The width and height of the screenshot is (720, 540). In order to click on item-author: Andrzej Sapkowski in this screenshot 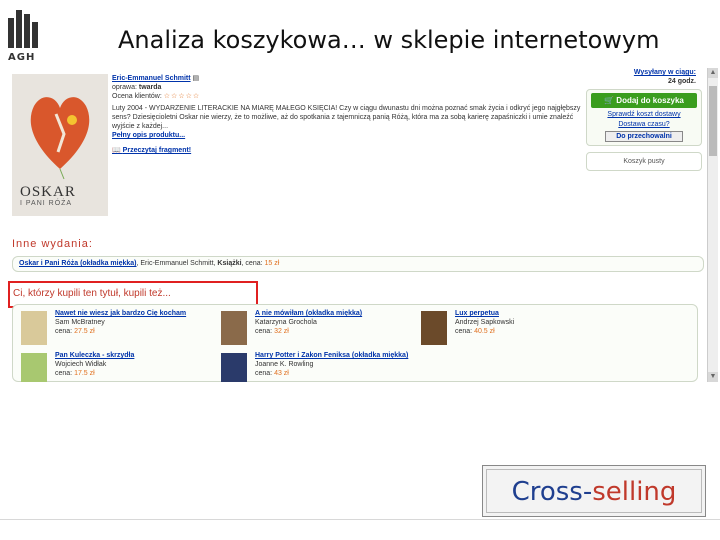, I will do `click(485, 322)`.